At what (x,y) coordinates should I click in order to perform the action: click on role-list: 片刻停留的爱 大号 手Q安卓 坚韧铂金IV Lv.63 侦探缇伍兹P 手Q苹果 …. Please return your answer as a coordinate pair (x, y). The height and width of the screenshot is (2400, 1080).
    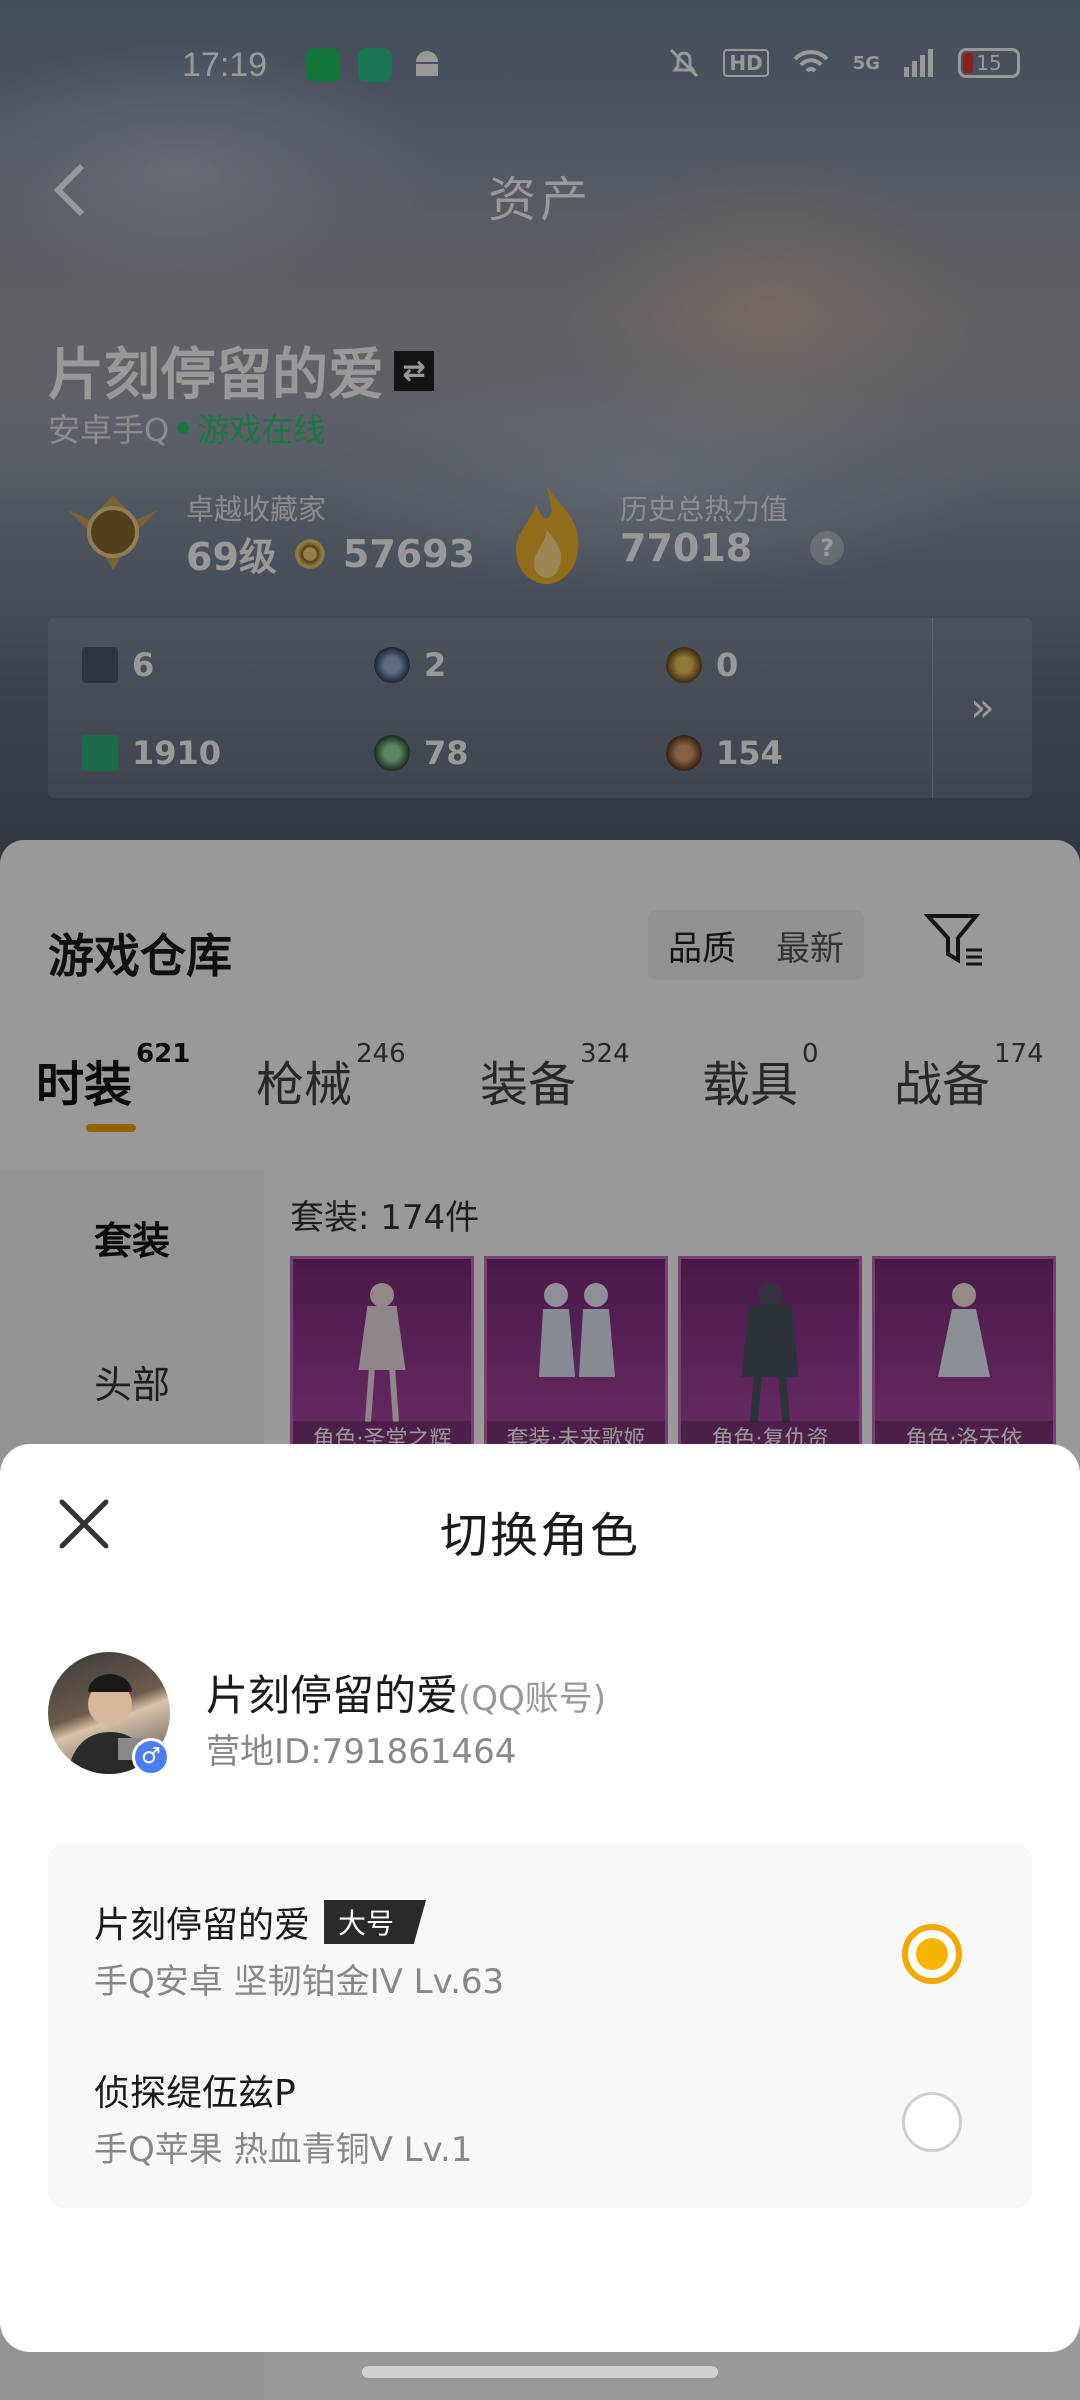
    Looking at the image, I should click on (540, 2026).